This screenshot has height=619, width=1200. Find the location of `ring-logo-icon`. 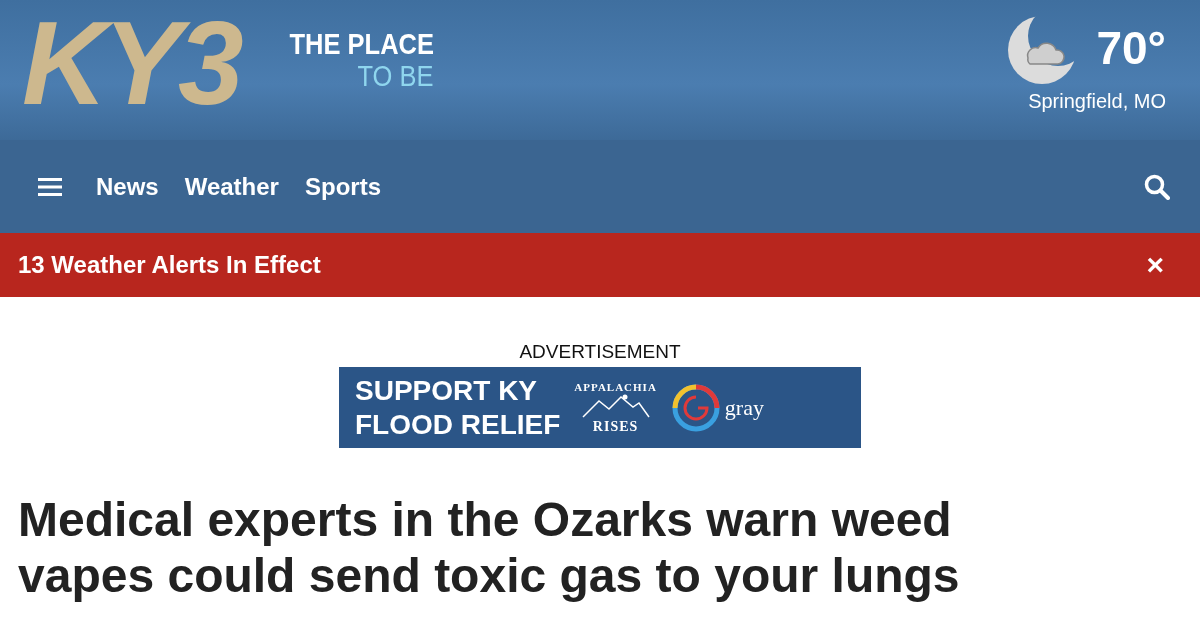

ring-logo-icon is located at coordinates (695, 407).